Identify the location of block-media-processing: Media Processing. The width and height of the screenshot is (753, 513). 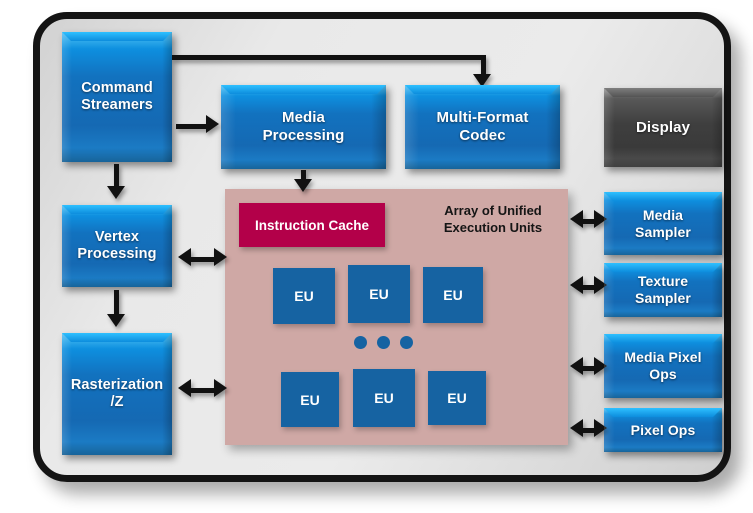
(303, 127).